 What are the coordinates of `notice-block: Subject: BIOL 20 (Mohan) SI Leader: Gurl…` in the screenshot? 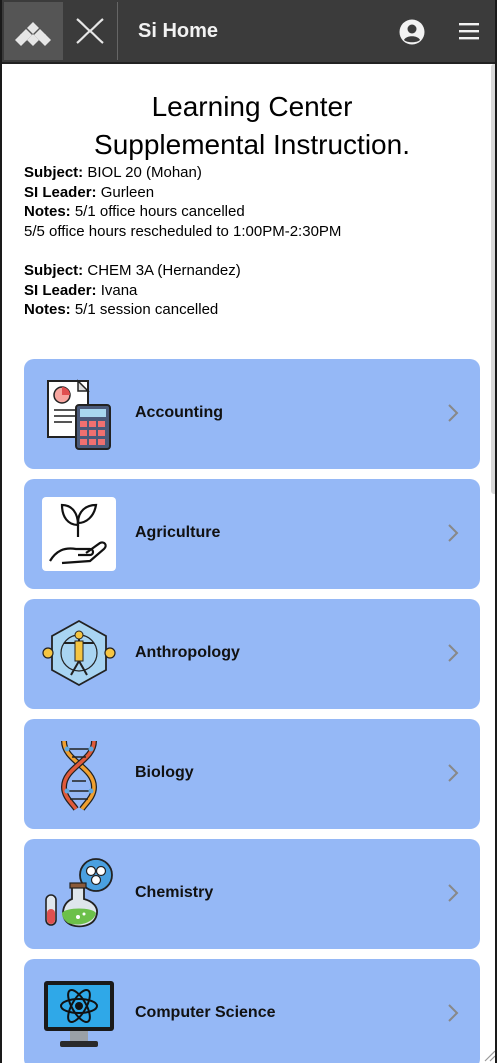 It's located at (182, 202).